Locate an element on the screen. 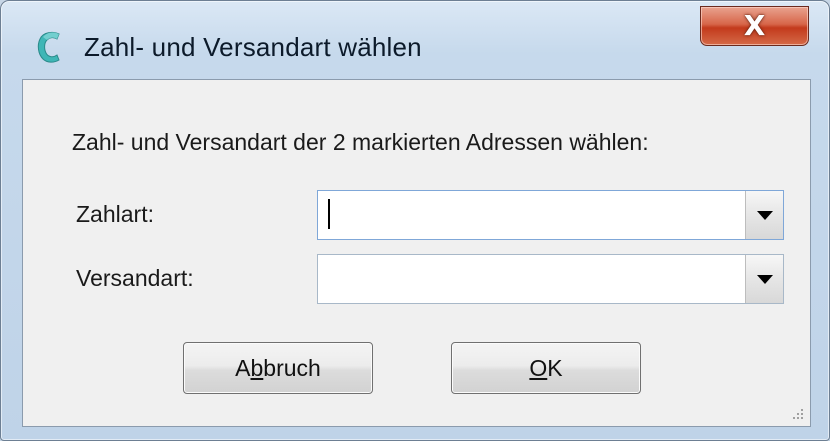 The image size is (830, 441). zahlart-combobox is located at coordinates (550, 215).